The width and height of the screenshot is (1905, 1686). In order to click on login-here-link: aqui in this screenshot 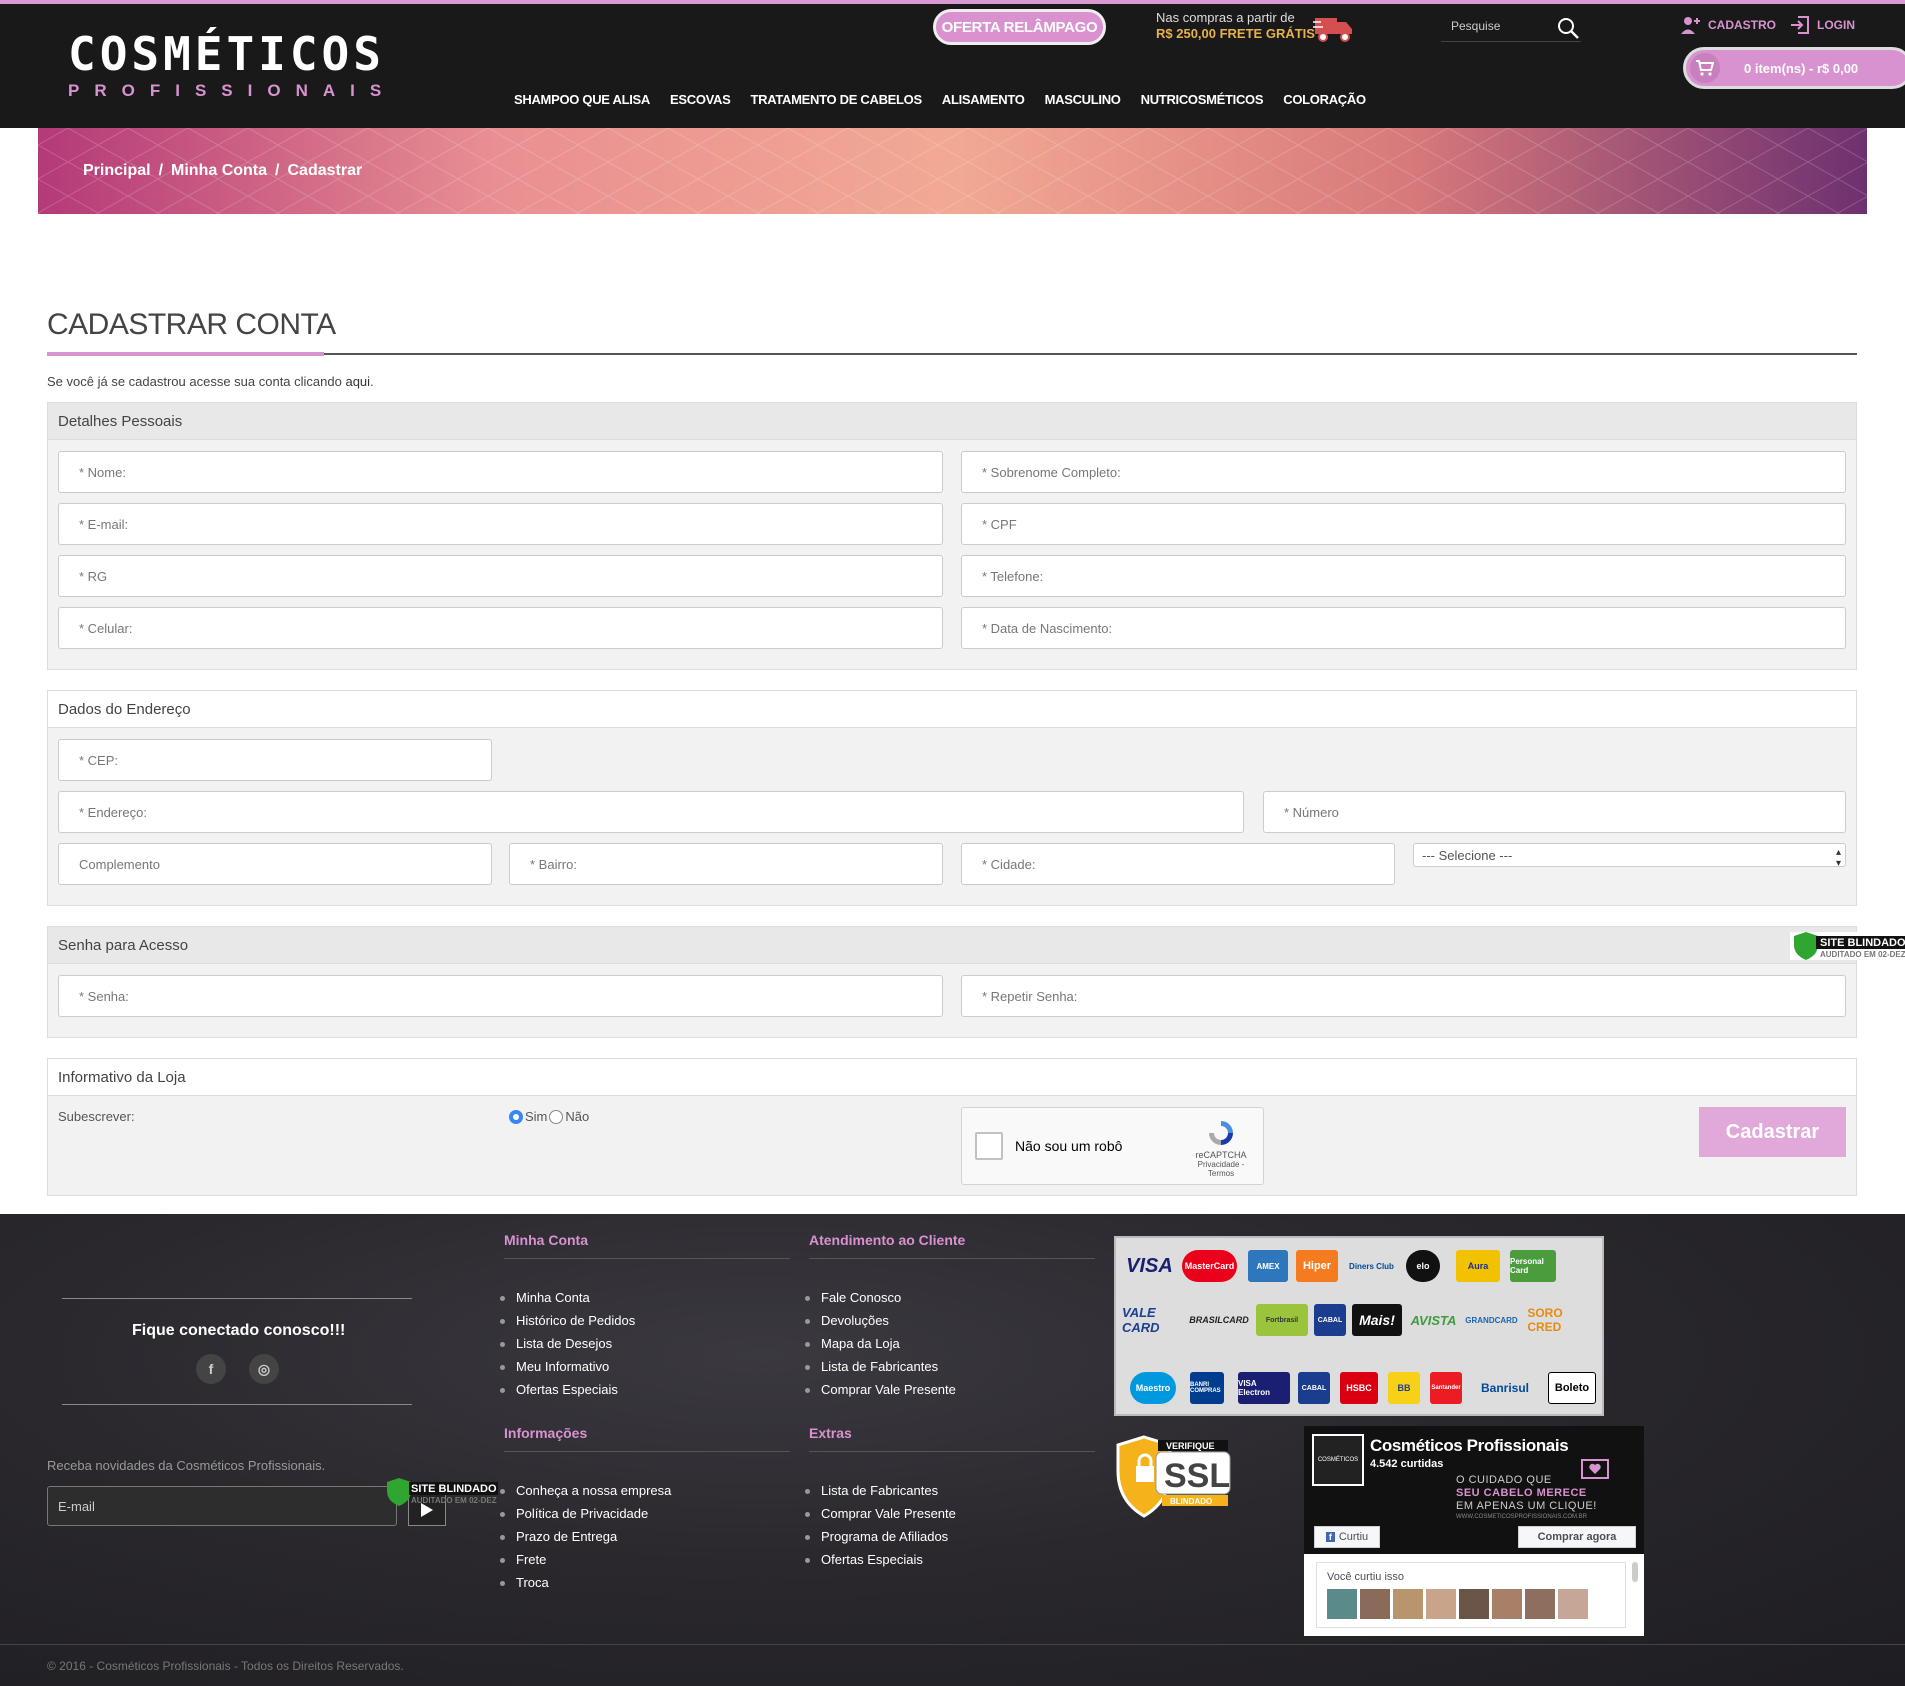, I will do `click(357, 381)`.